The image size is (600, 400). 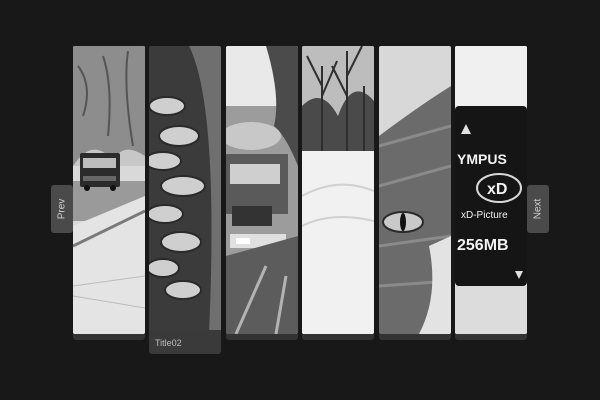 What do you see at coordinates (262, 337) in the screenshot?
I see `slide-3-base` at bounding box center [262, 337].